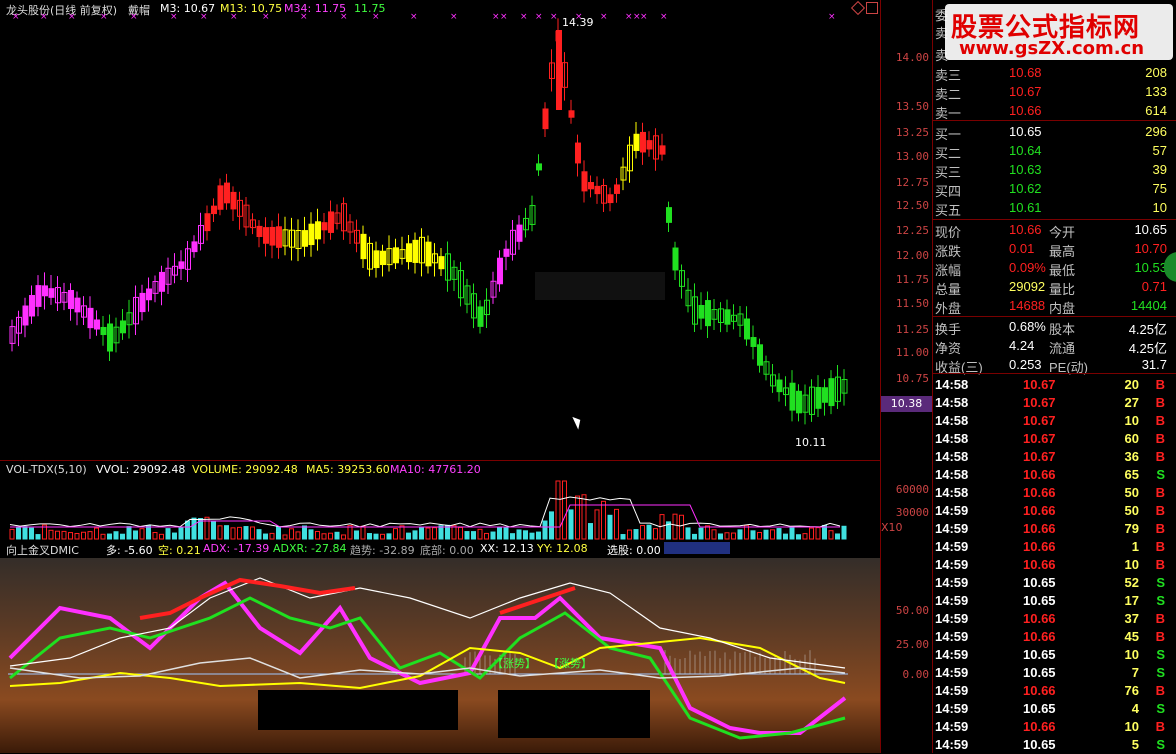  I want to click on buy-level-row: 买三 10.63 39, so click(1054, 170).